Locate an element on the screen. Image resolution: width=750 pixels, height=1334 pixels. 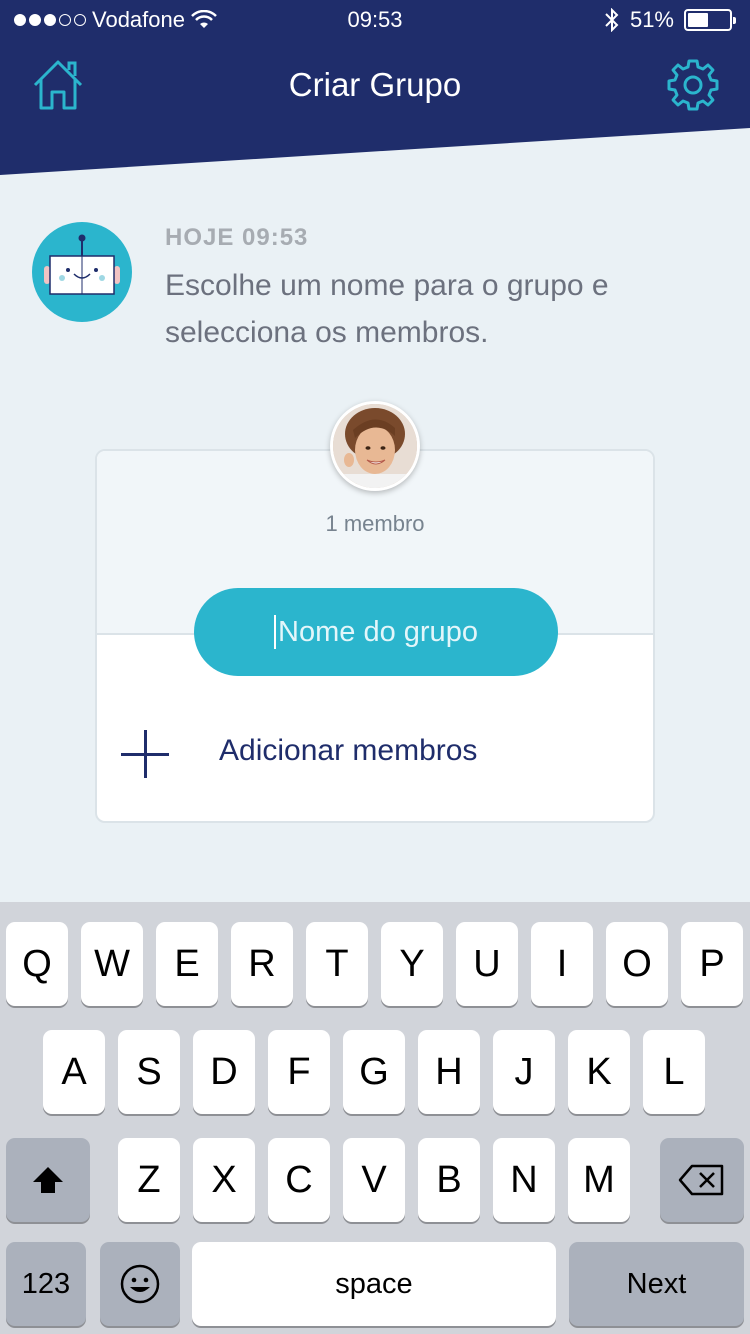
key-b: B is located at coordinates (449, 1180).